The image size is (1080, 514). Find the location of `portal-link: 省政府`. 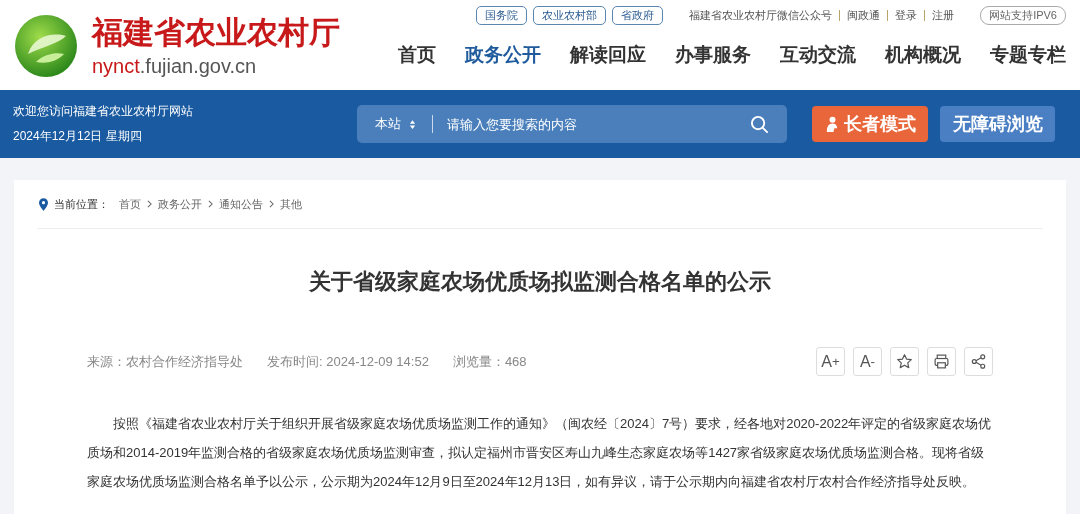

portal-link: 省政府 is located at coordinates (638, 15).